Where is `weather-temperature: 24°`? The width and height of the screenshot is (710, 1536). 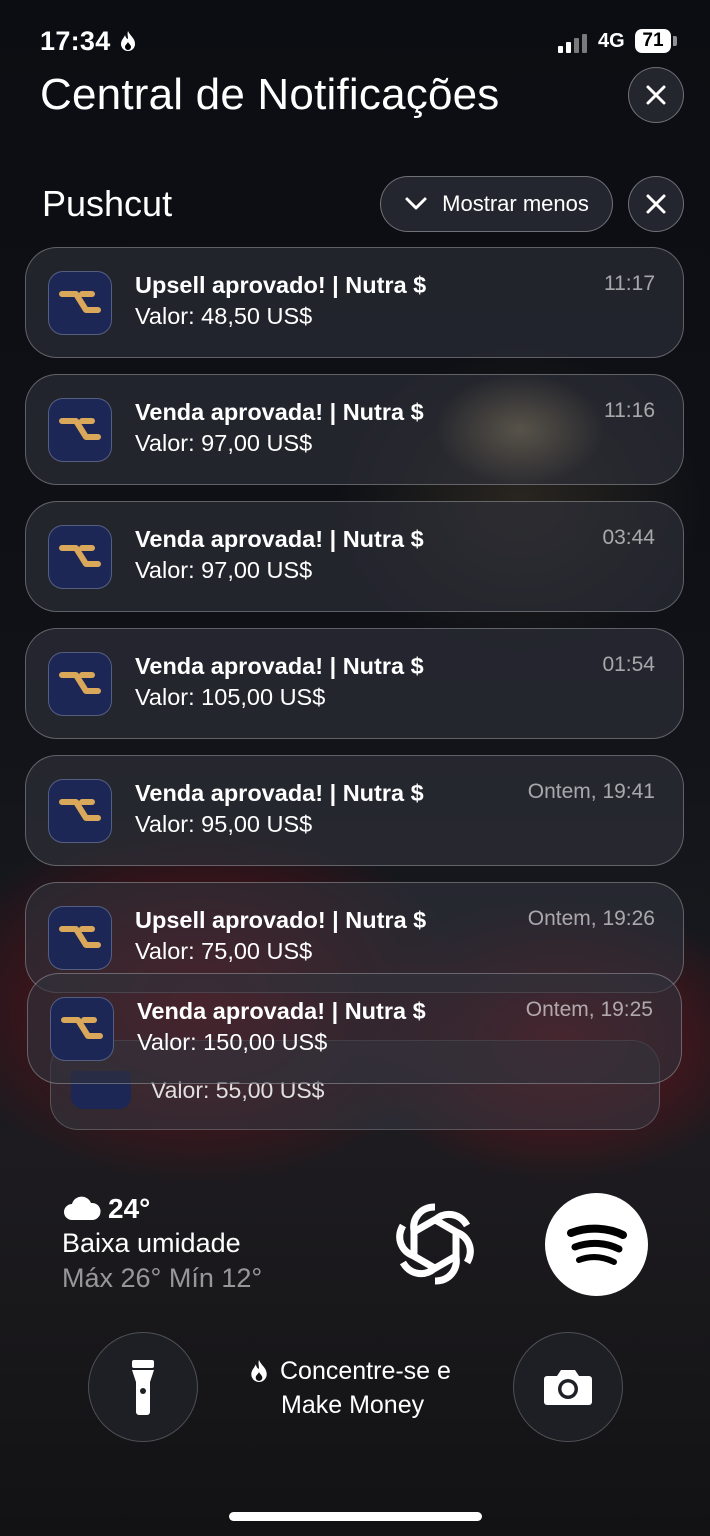 weather-temperature: 24° is located at coordinates (129, 1208).